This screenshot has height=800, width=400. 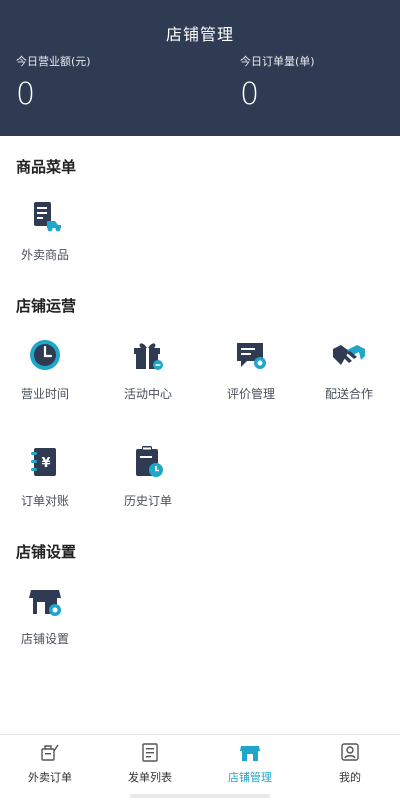 I want to click on clock-icon, so click(x=45, y=355).